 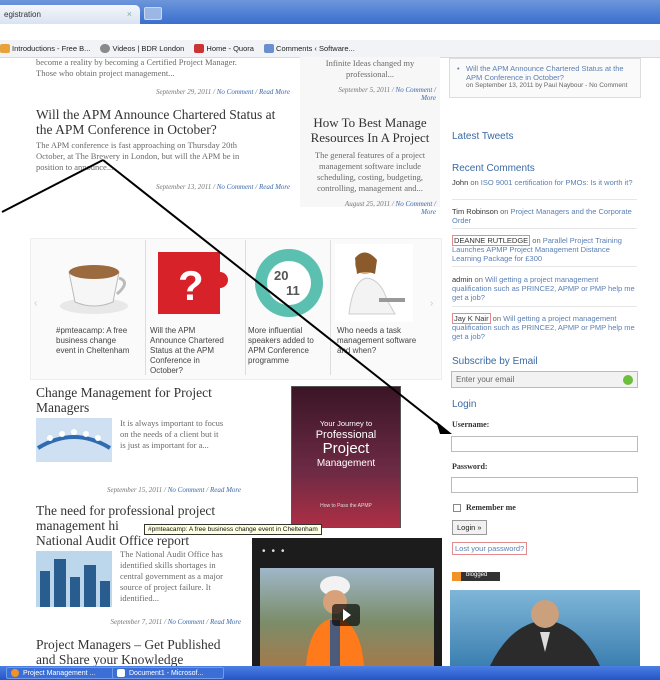 What do you see at coordinates (346, 506) in the screenshot?
I see `book-subtitle: How to Pass the APMP` at bounding box center [346, 506].